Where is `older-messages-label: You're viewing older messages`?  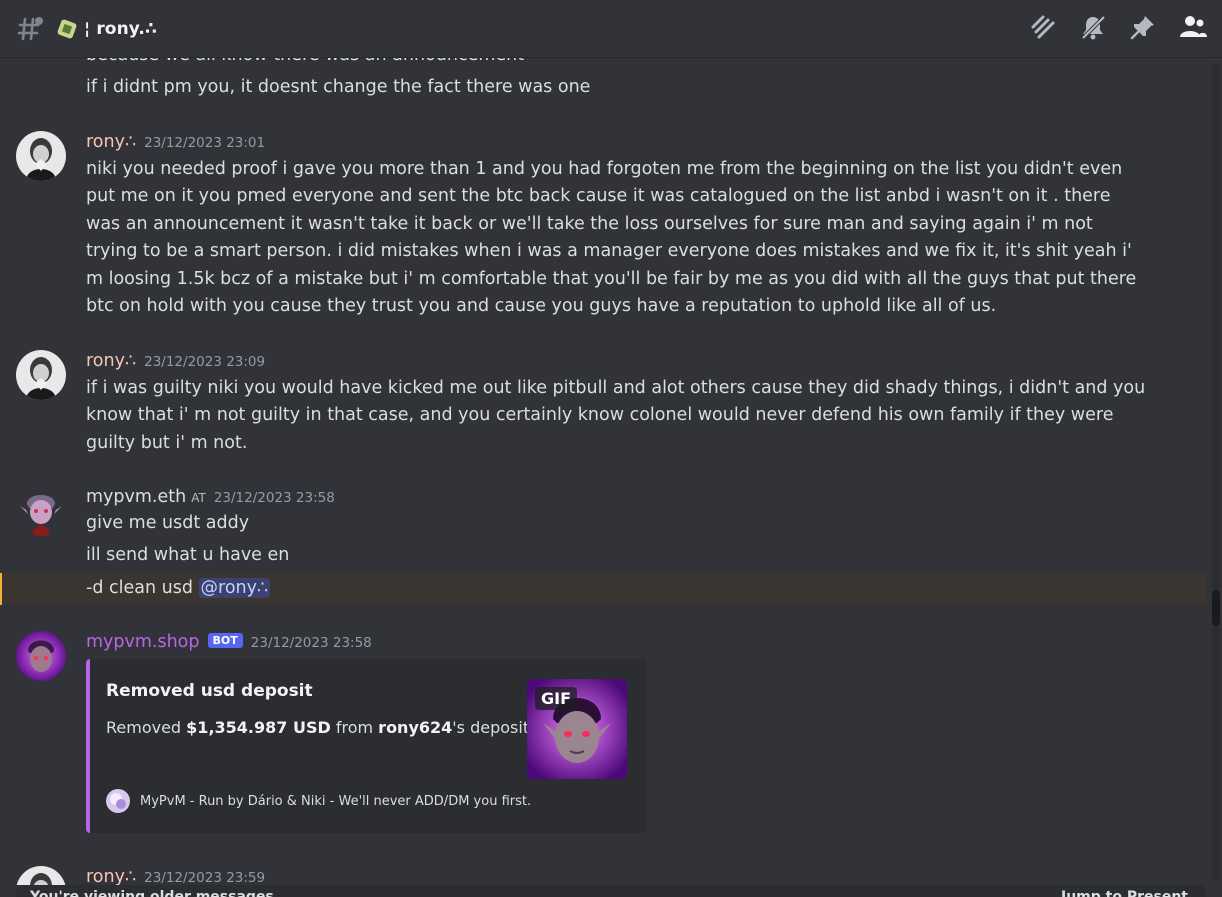 older-messages-label: You're viewing older messages is located at coordinates (152, 893).